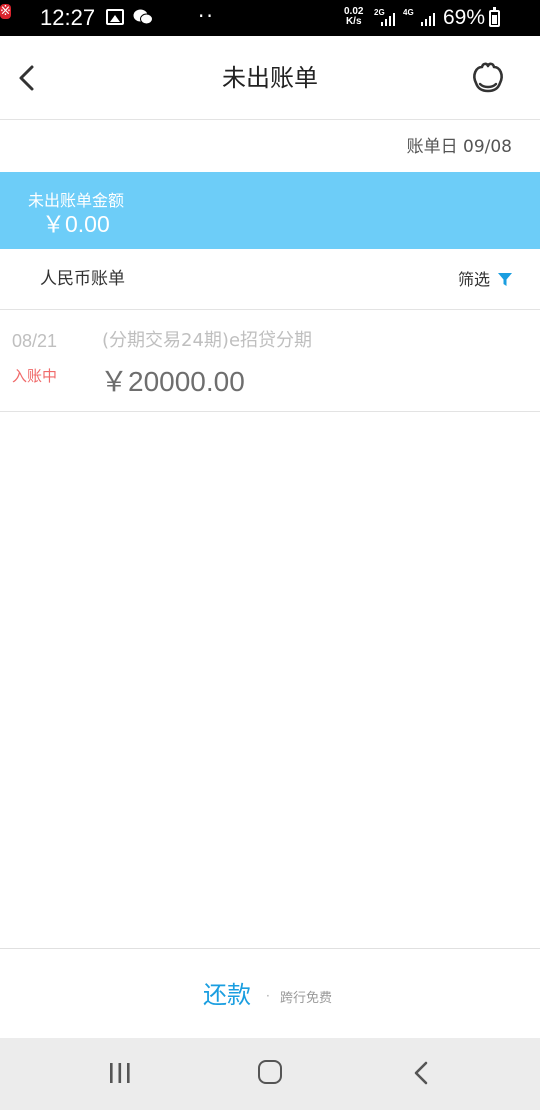 This screenshot has width=540, height=1110. I want to click on page-title: 未出账单, so click(270, 78).